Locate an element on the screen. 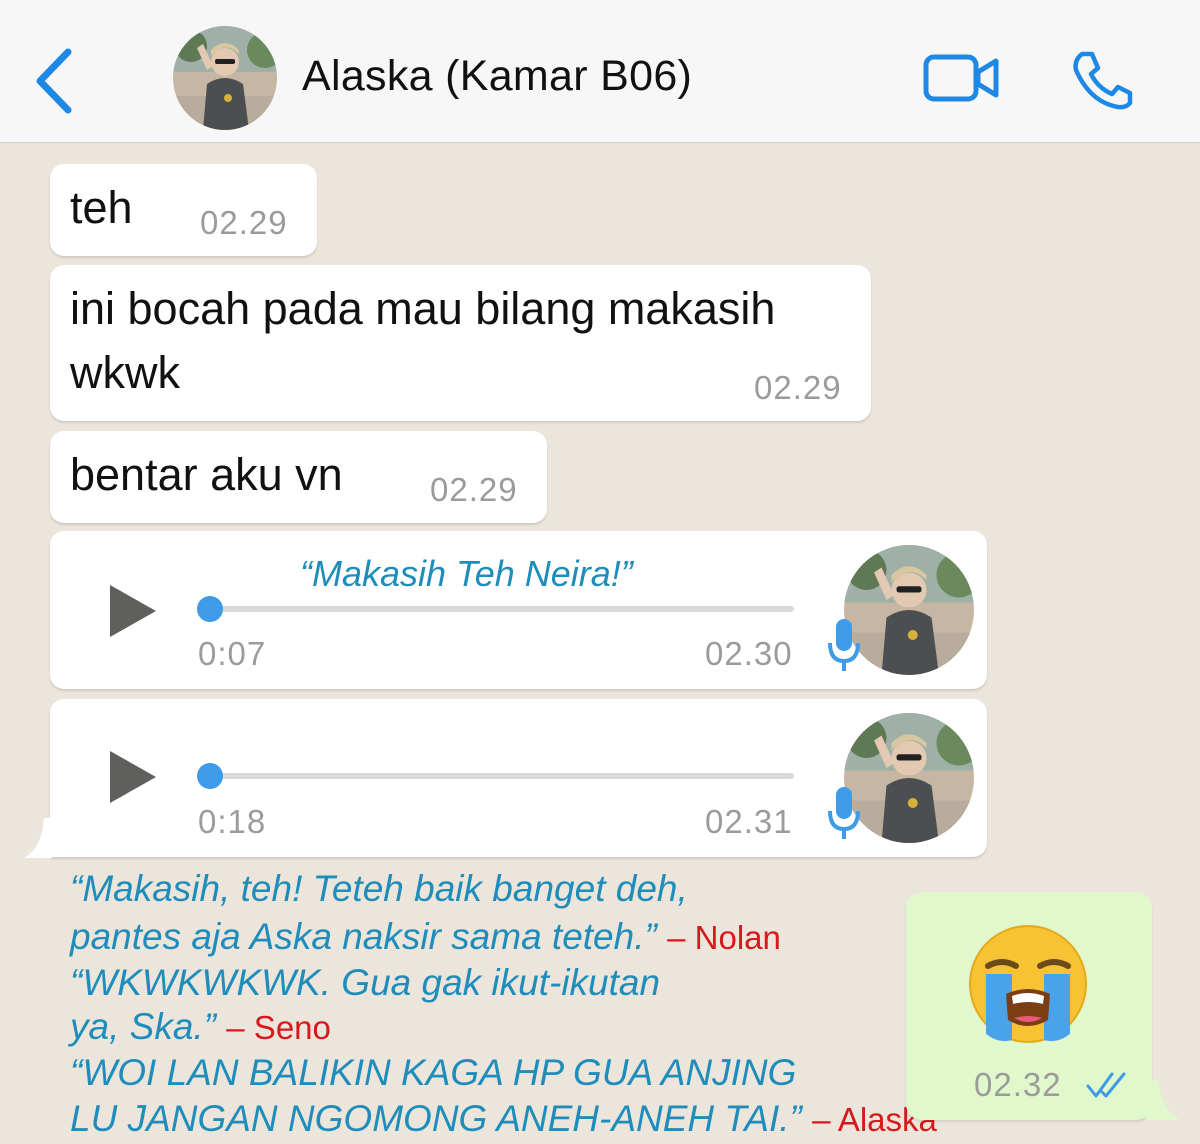 This screenshot has width=1200, height=1144. voice-note-caption: “Makasih Teh Neira!” is located at coordinates (466, 573).